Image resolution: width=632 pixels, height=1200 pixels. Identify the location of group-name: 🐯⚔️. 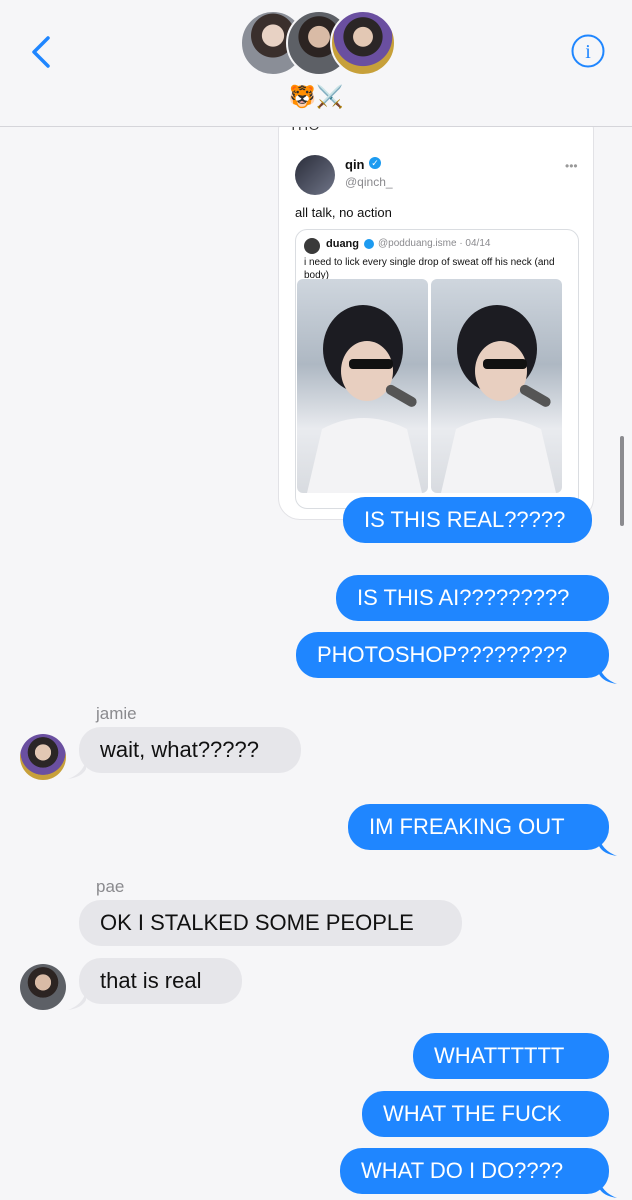
(316, 97).